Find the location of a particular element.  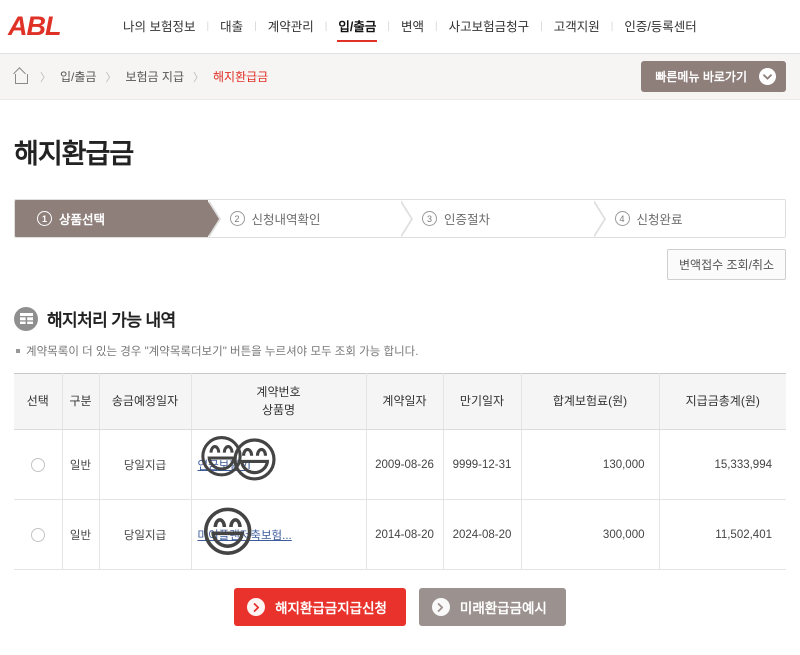

page-title: 해지환급금 is located at coordinates (74, 154).